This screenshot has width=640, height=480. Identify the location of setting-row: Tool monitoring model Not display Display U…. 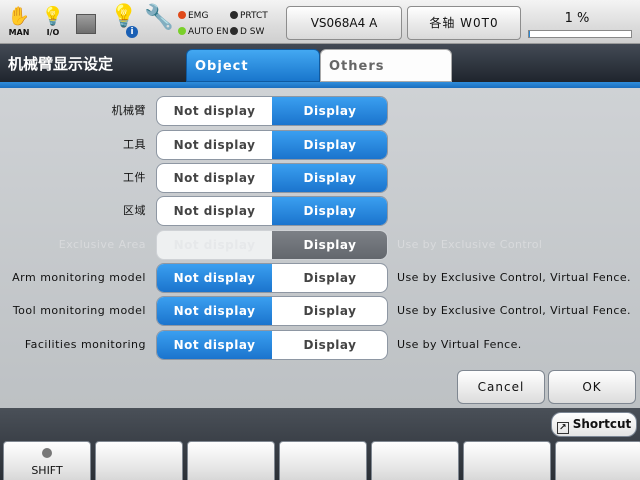
(320, 312).